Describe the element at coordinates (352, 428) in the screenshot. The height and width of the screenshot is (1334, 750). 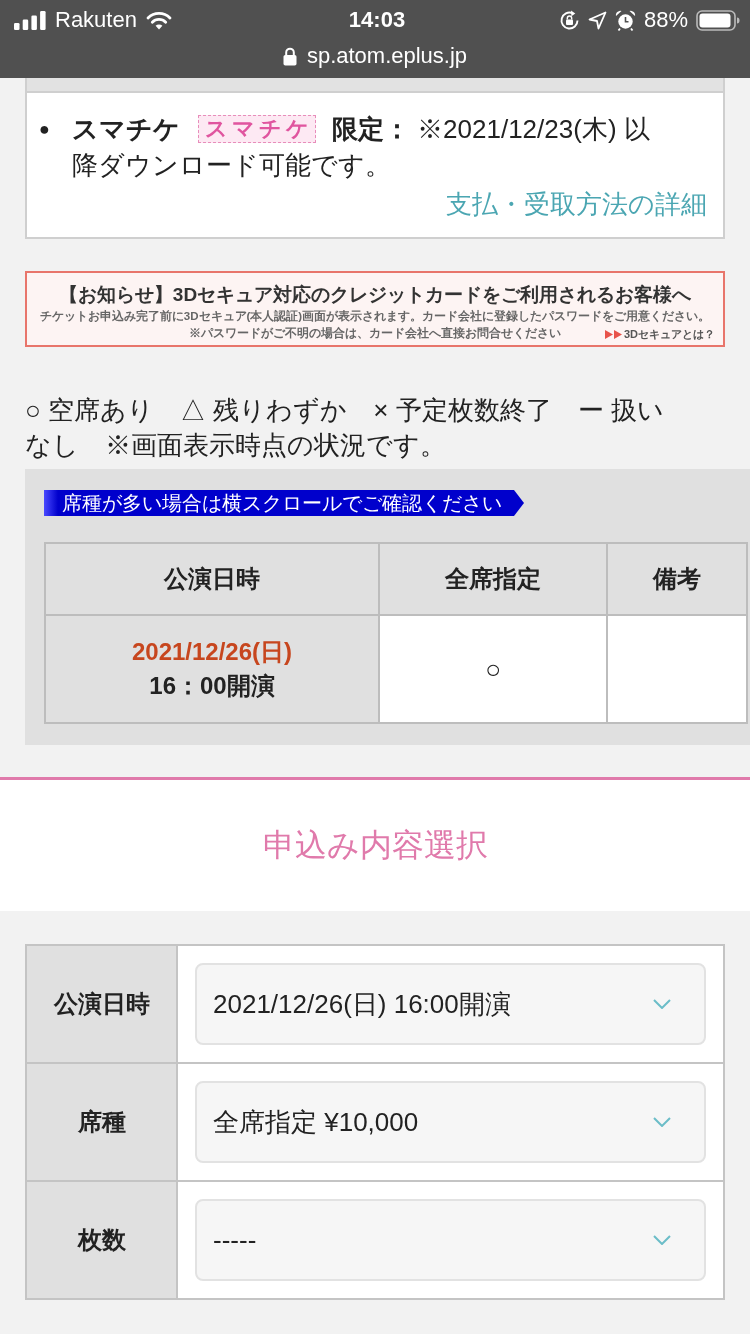
I see `availability-legend: ○ 空席あり △ 残りわずか × 予定枚数終了 ー 扱いなし ※画面表示時点の状況です。` at that location.